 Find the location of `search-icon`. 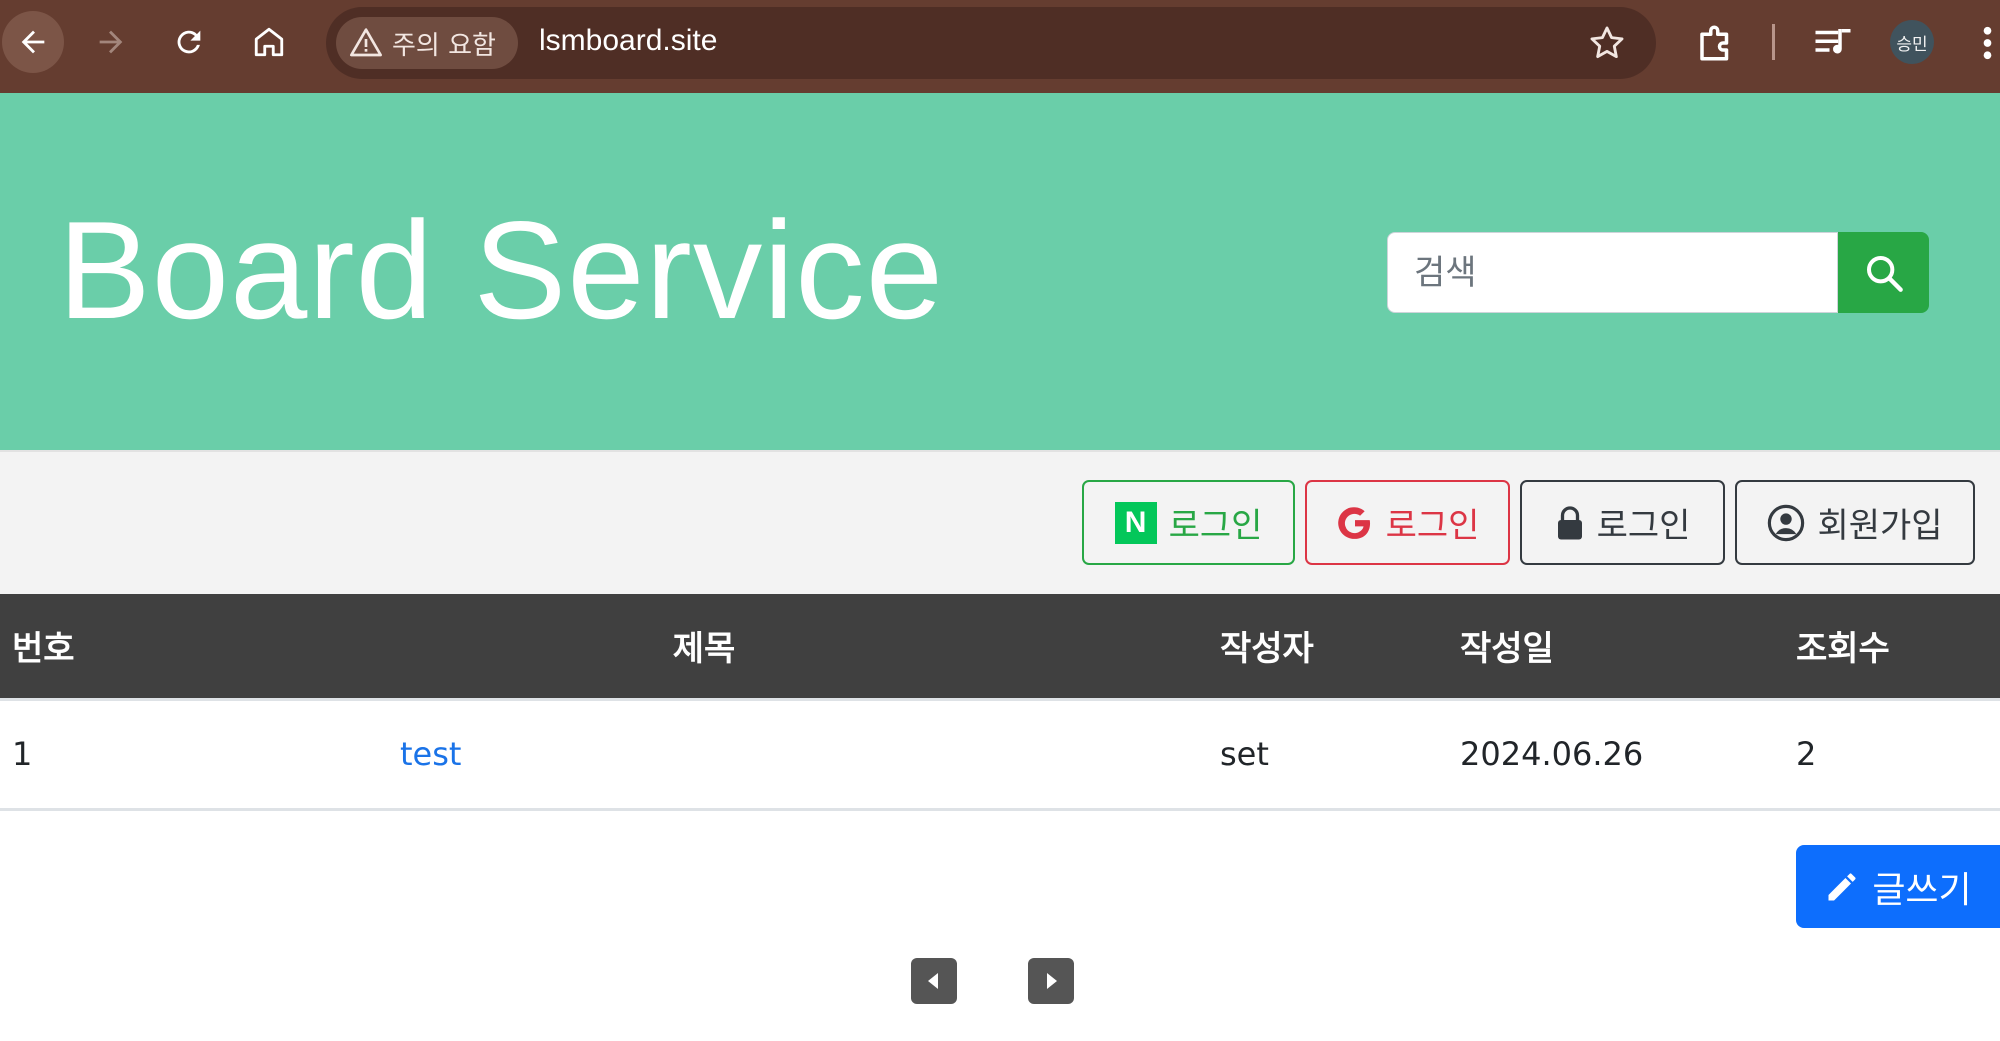

search-icon is located at coordinates (1884, 273).